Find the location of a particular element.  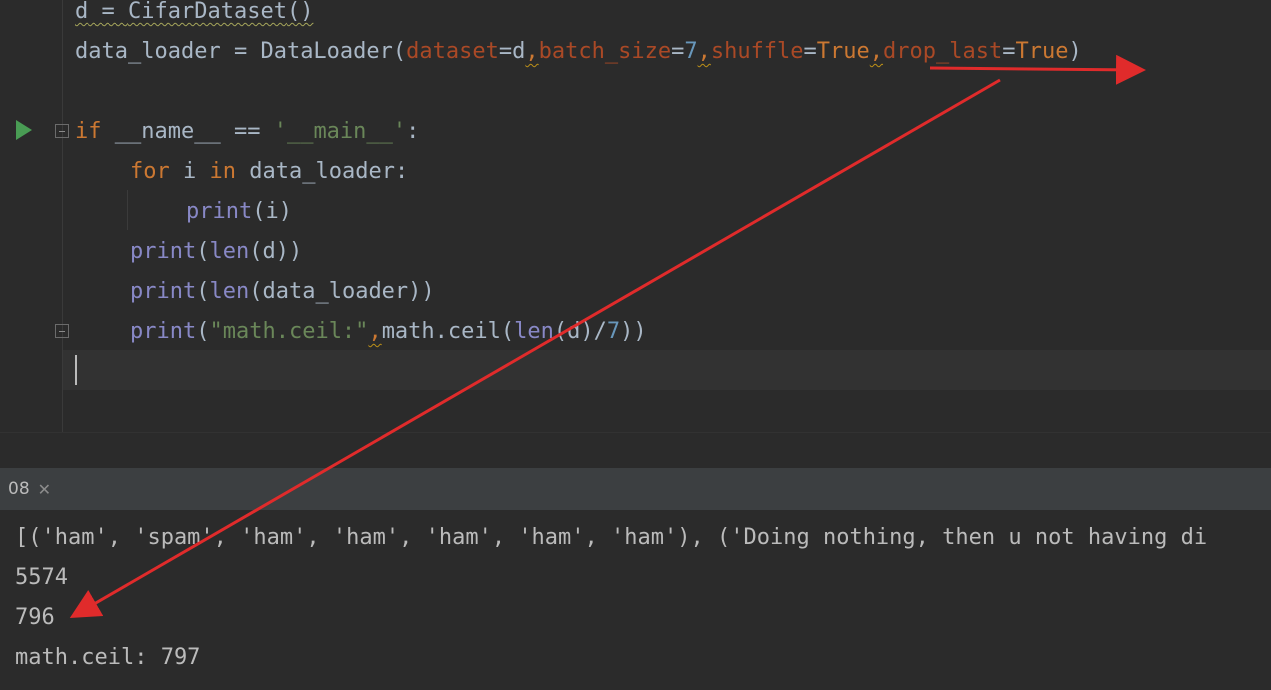

token: i is located at coordinates (189, 171).